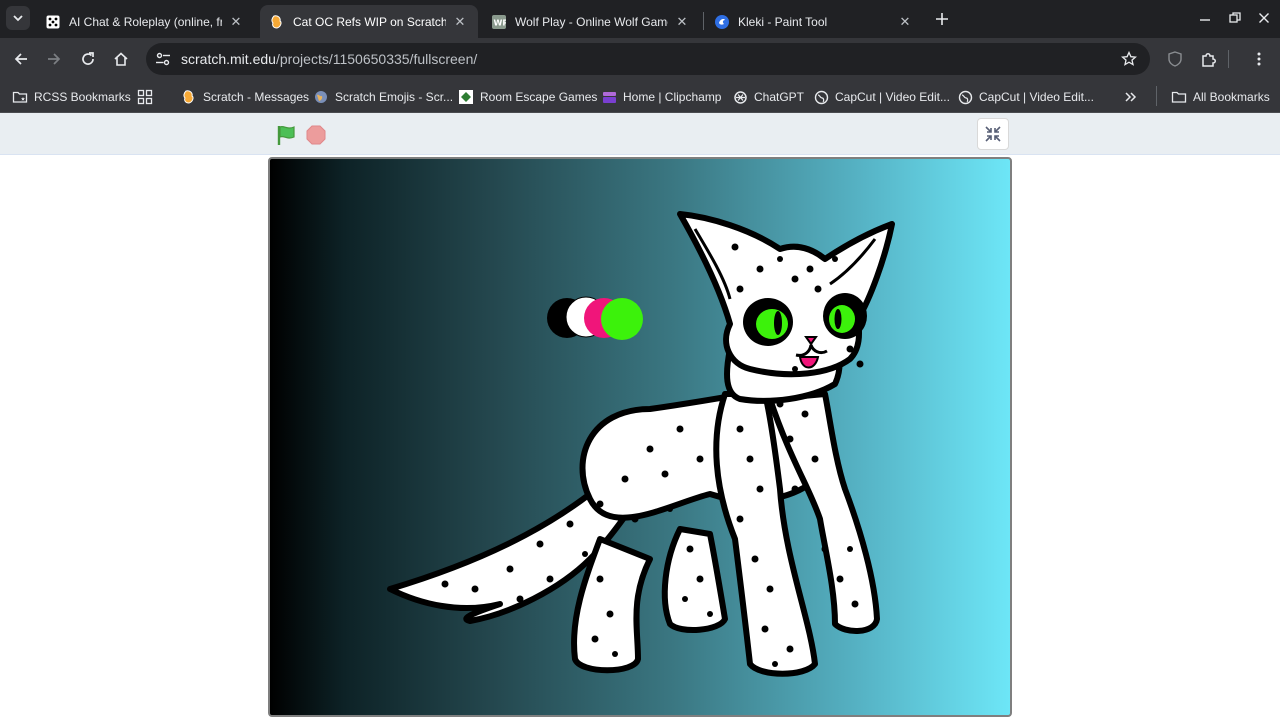 The height and width of the screenshot is (720, 1280). I want to click on extensions-puzzle-icon, so click(1209, 59).